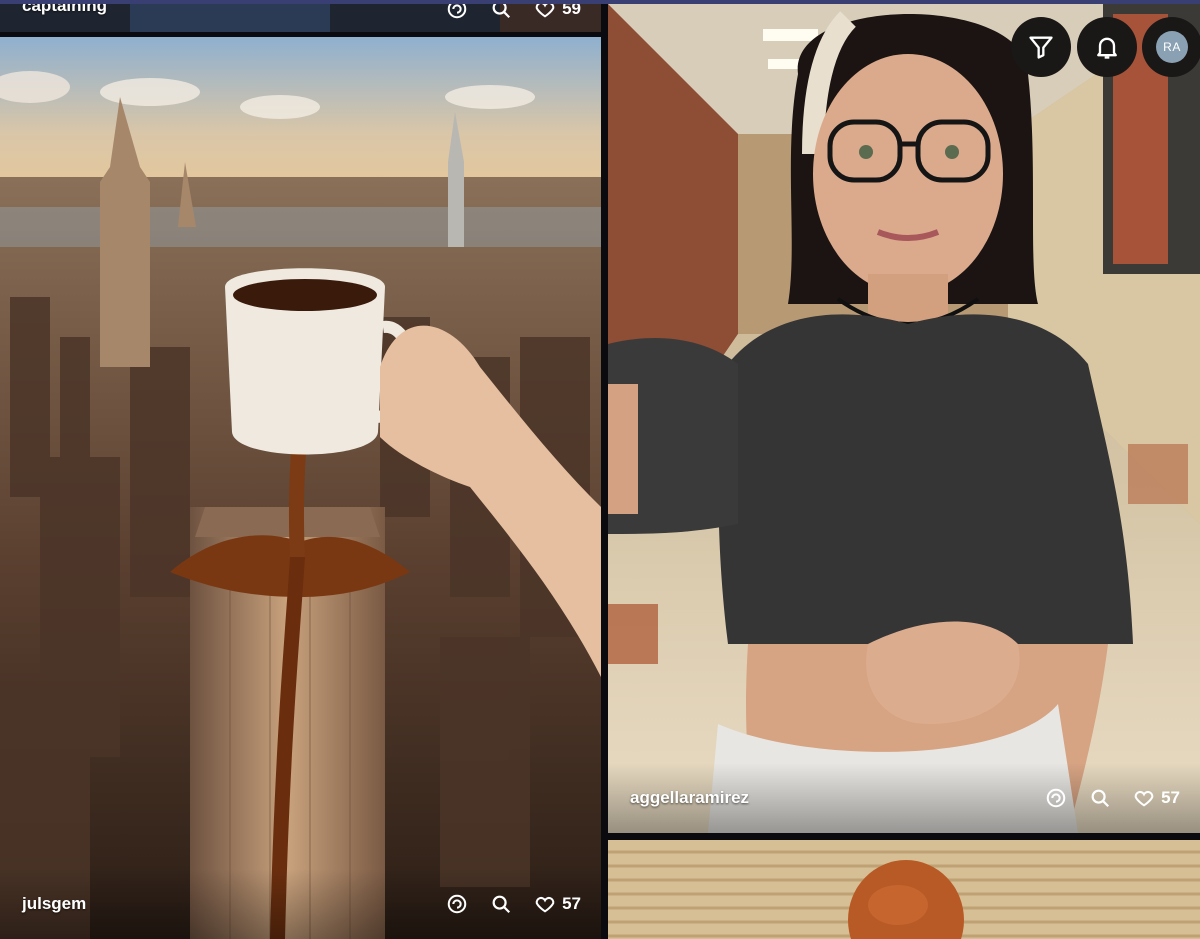 The height and width of the screenshot is (939, 1200). I want to click on username: julsgem, so click(54, 904).